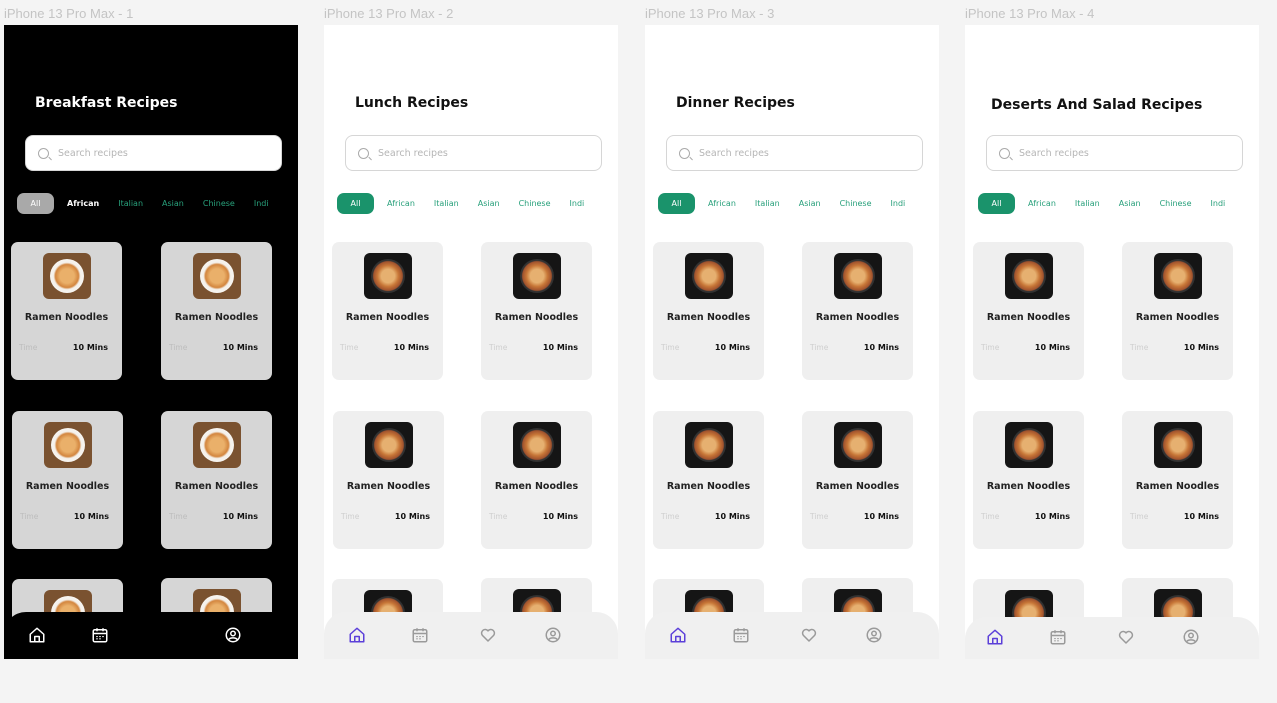 The image size is (1277, 703). I want to click on page-title: Dinner Recipes, so click(735, 103).